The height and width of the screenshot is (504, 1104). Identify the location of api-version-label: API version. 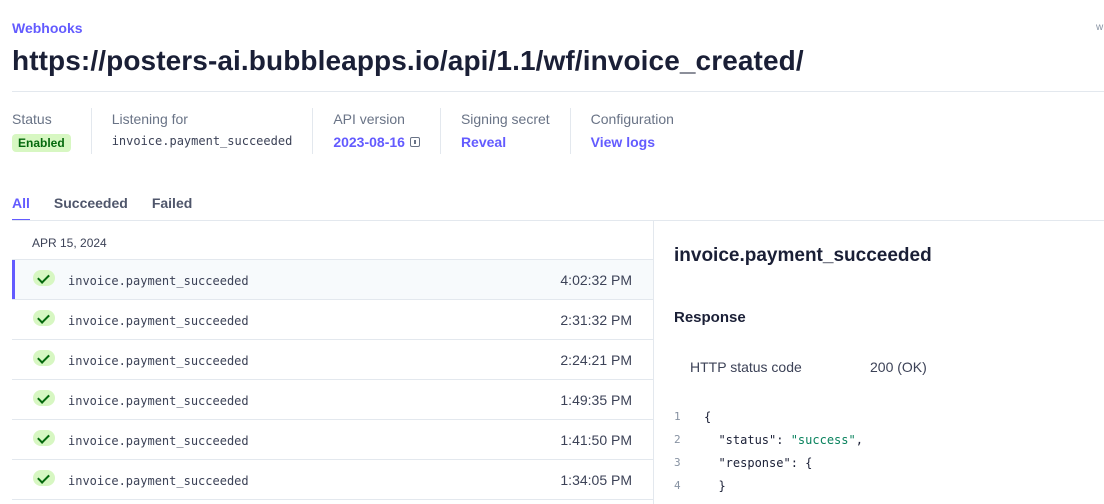
(369, 119).